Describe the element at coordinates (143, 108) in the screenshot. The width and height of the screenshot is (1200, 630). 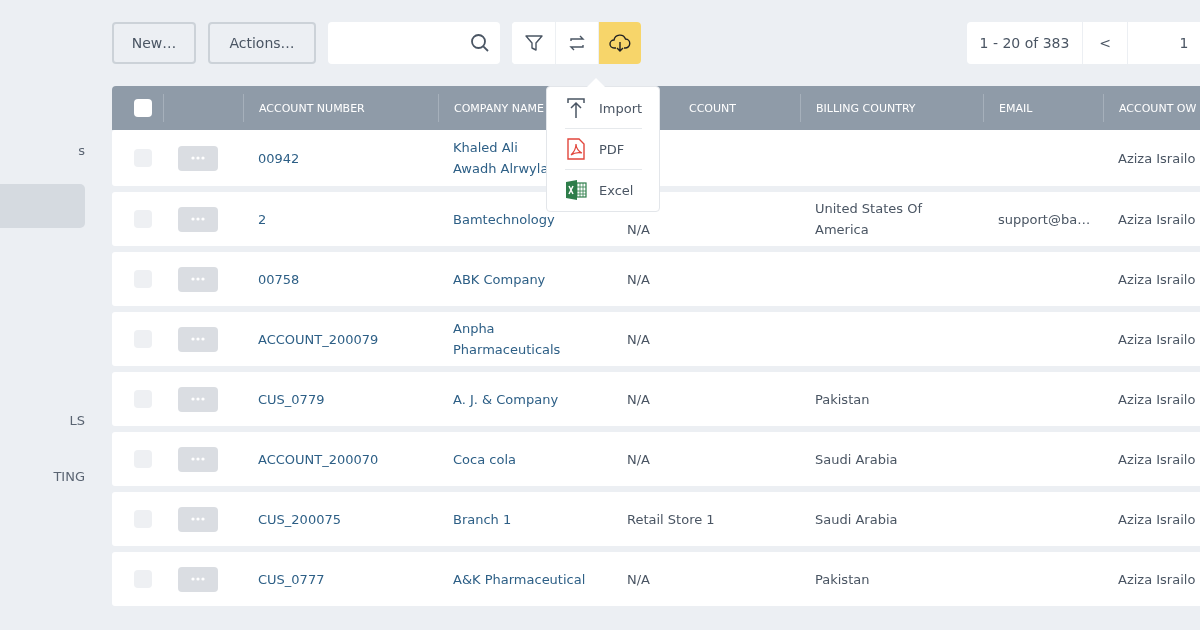
I see `select-all-checkbox` at that location.